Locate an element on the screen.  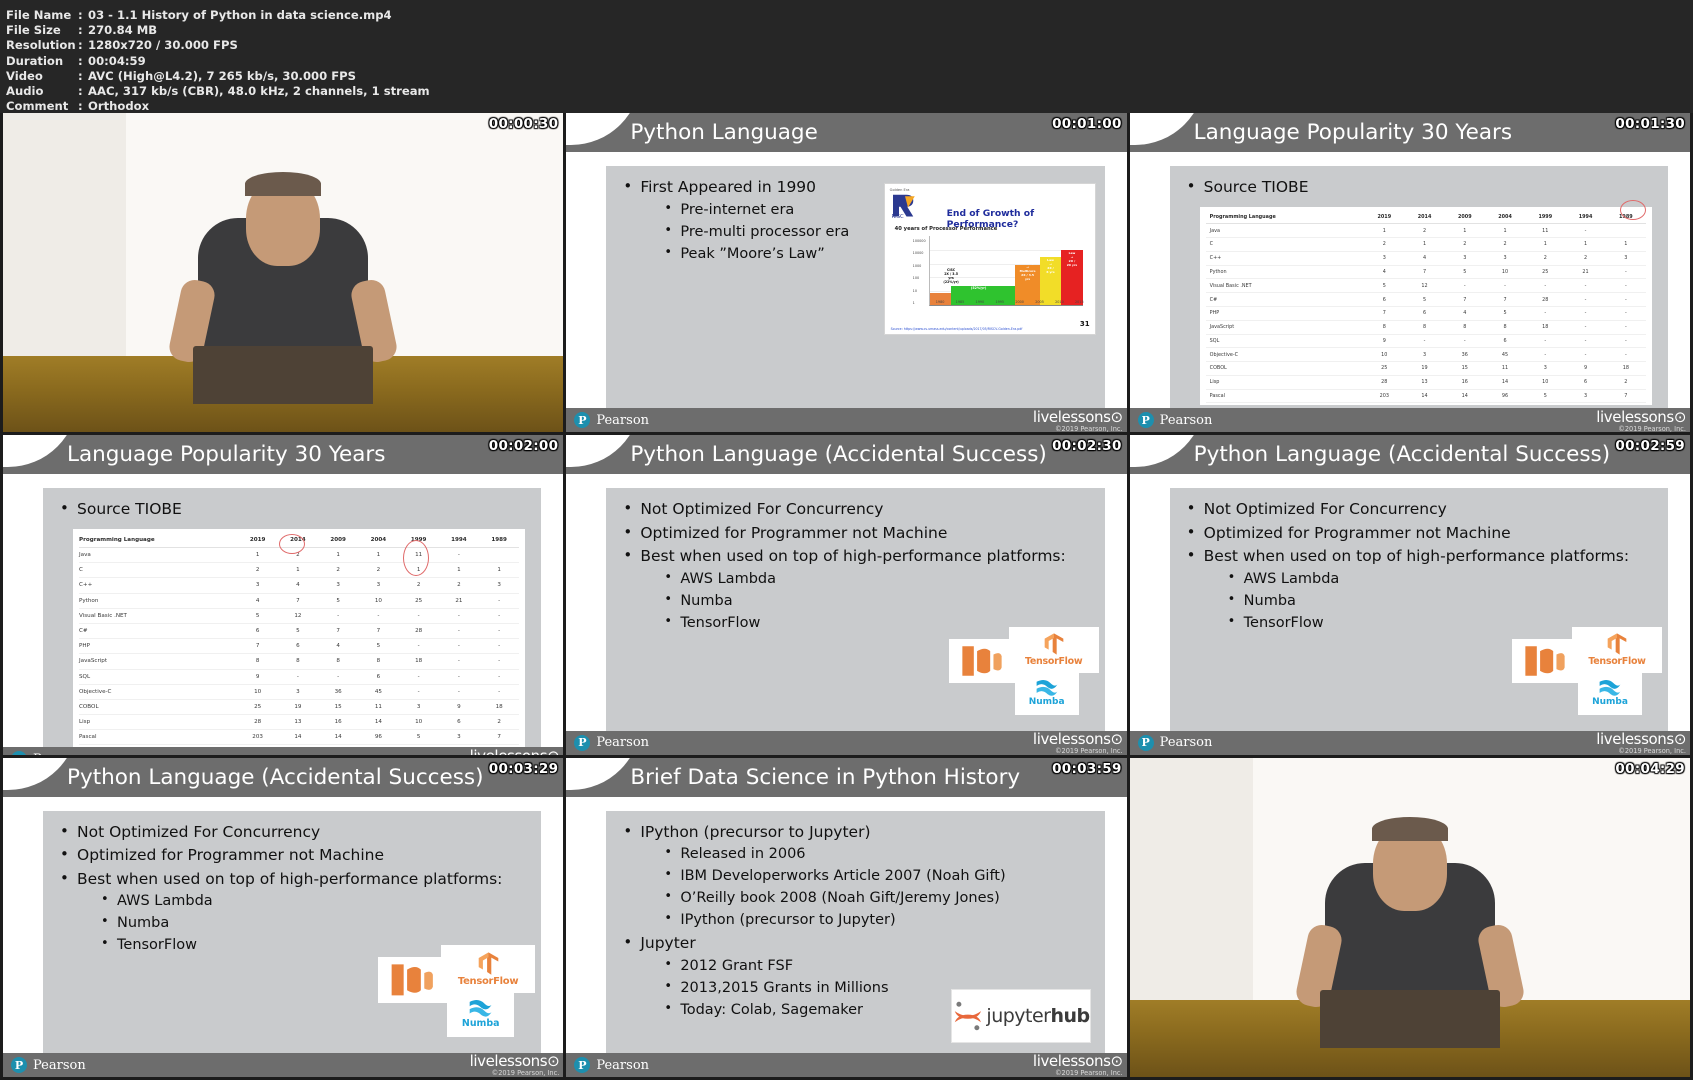
tiobe-cell: 28 is located at coordinates (418, 631).